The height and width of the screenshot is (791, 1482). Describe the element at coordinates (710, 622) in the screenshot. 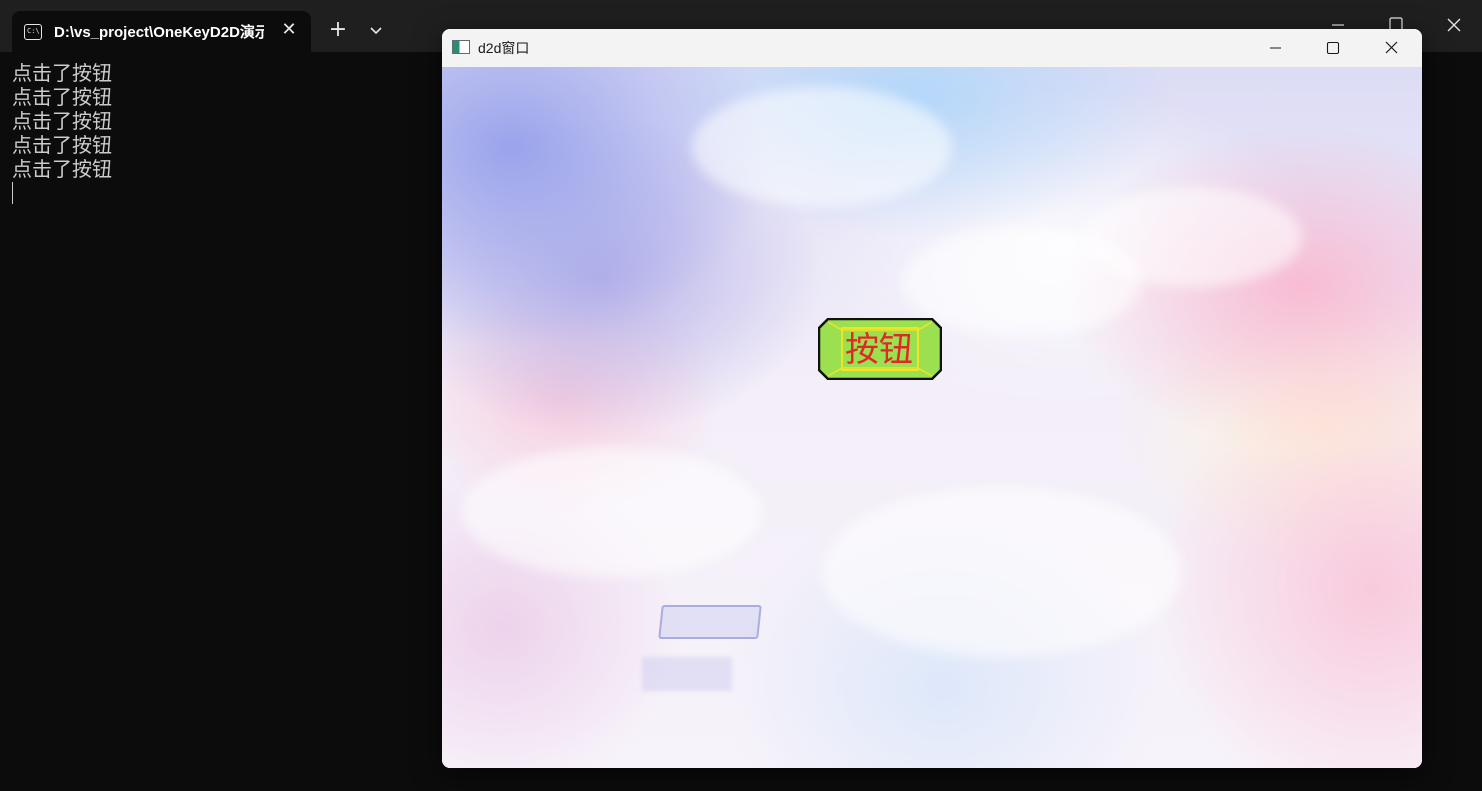

I see `bench-image` at that location.